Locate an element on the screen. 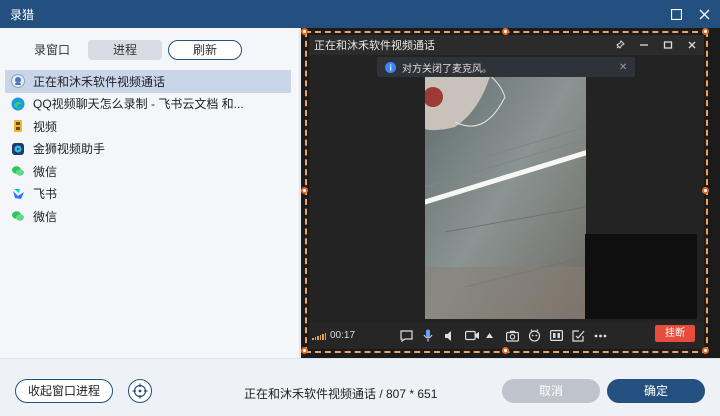 This screenshot has width=720, height=416. list-item-label: 视频 is located at coordinates (45, 126).